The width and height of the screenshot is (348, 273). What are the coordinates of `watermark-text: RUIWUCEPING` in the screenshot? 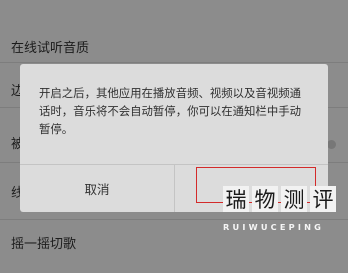 It's located at (274, 227).